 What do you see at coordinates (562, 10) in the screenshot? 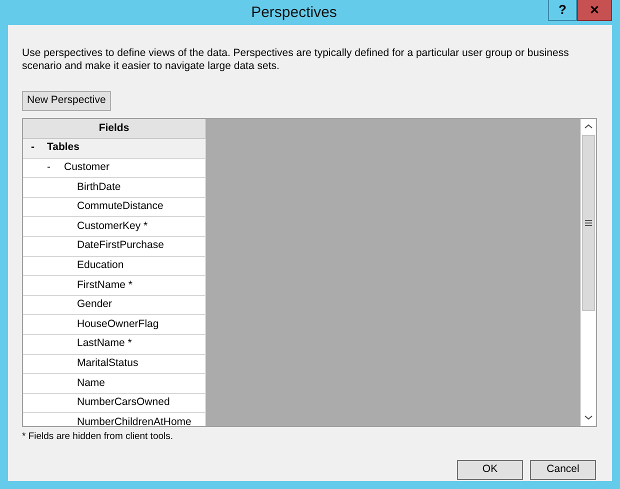
I see `help-button: ?` at bounding box center [562, 10].